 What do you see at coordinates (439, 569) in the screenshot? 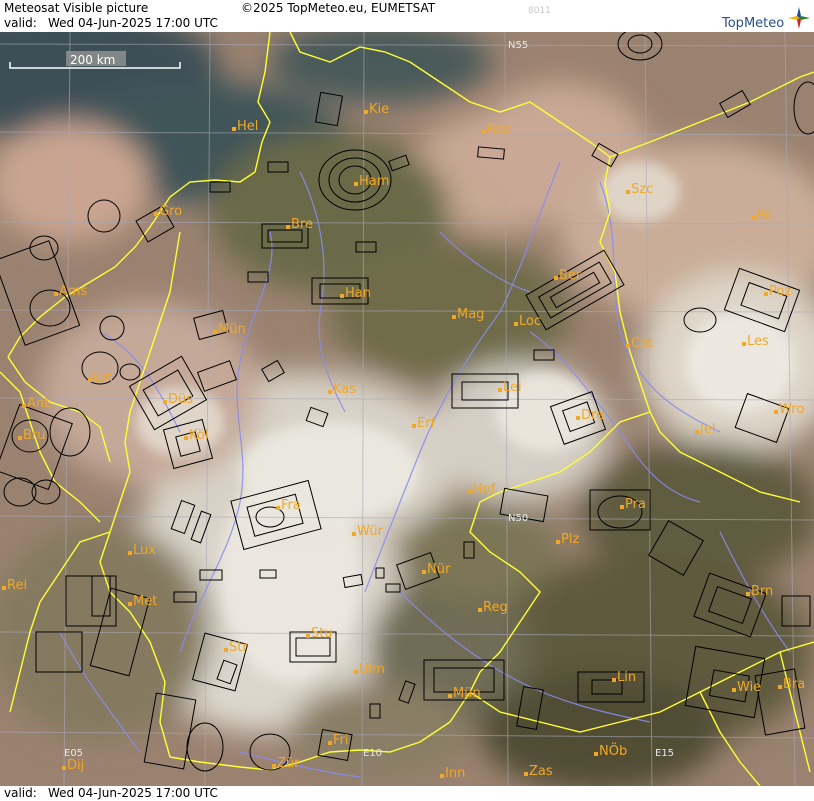
I see `city-label: Nür` at bounding box center [439, 569].